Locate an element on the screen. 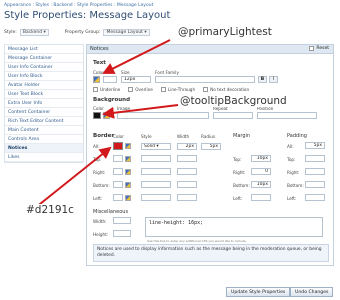  tooltip-background-callout: @tooltipBackground is located at coordinates (233, 101).